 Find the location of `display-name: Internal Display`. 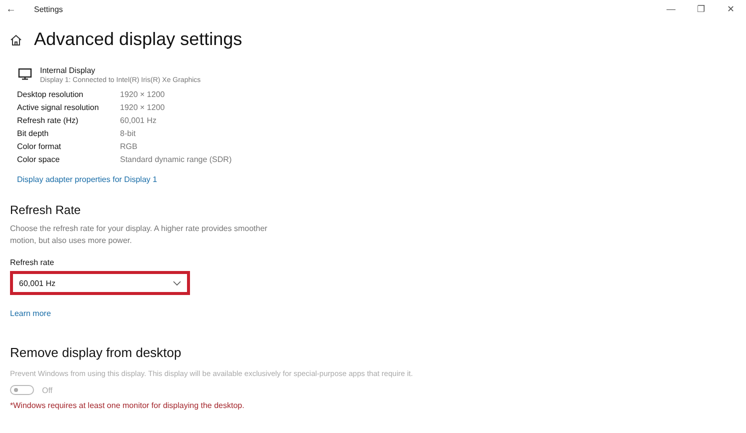

display-name: Internal Display is located at coordinates (68, 70).